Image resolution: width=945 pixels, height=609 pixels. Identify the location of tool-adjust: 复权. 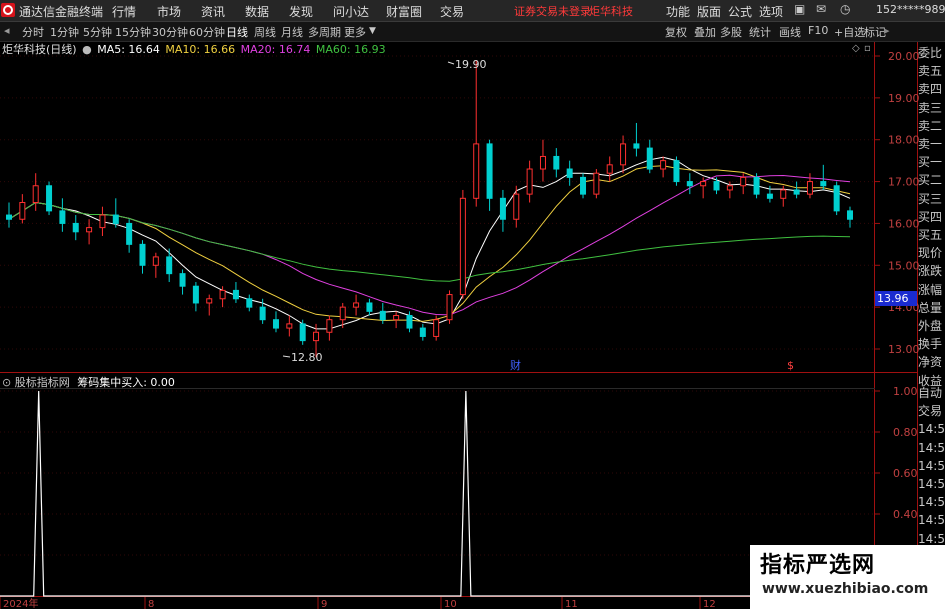
(676, 32).